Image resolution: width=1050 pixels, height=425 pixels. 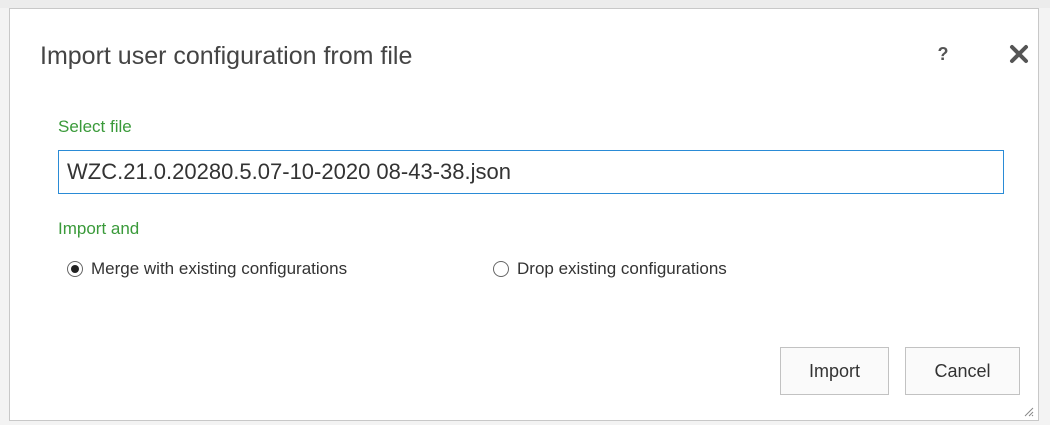 I want to click on select-file-label: Select file, so click(x=95, y=126).